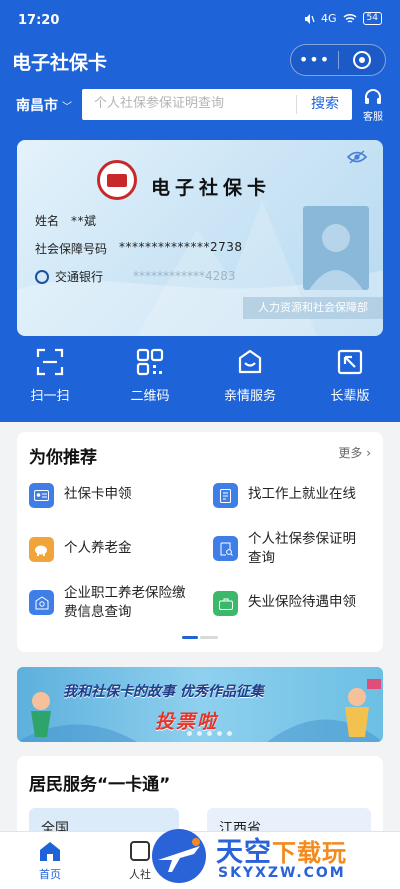  I want to click on recommend-item: 社保卡申领, so click(109, 495).